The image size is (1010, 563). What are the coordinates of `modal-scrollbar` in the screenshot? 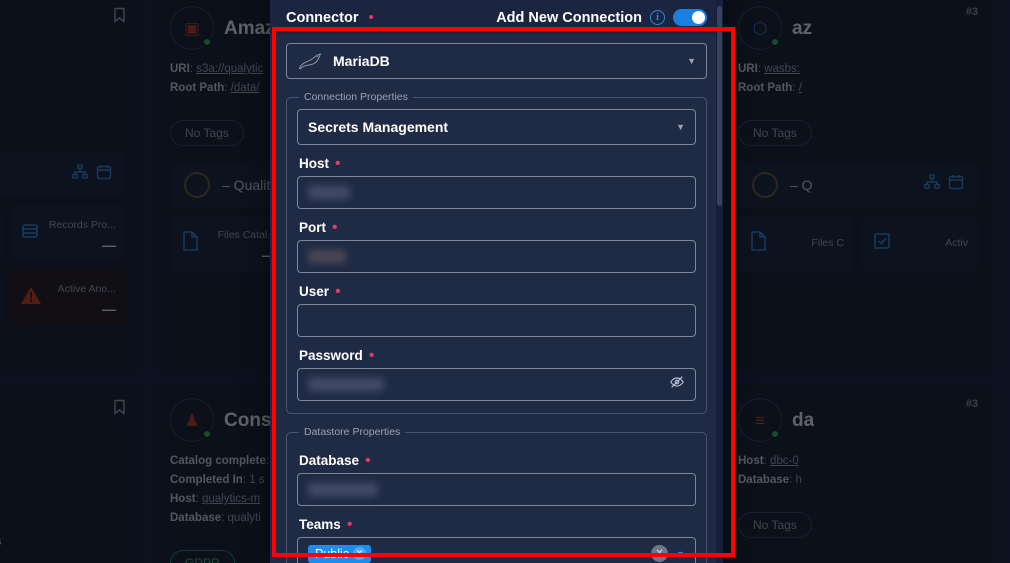 It's located at (719, 281).